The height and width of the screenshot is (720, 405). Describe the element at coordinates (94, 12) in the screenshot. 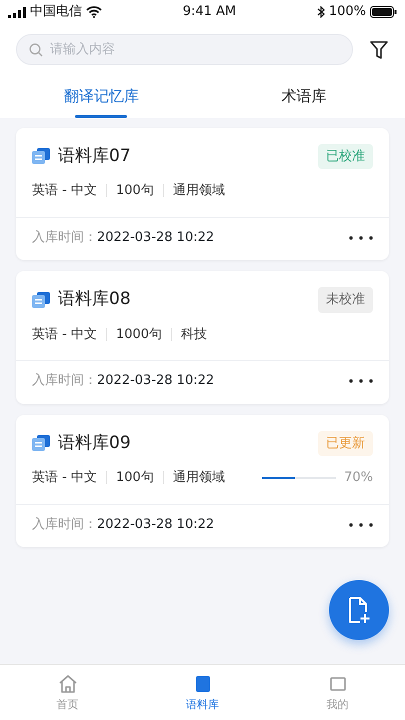

I see `wifi-icon` at that location.